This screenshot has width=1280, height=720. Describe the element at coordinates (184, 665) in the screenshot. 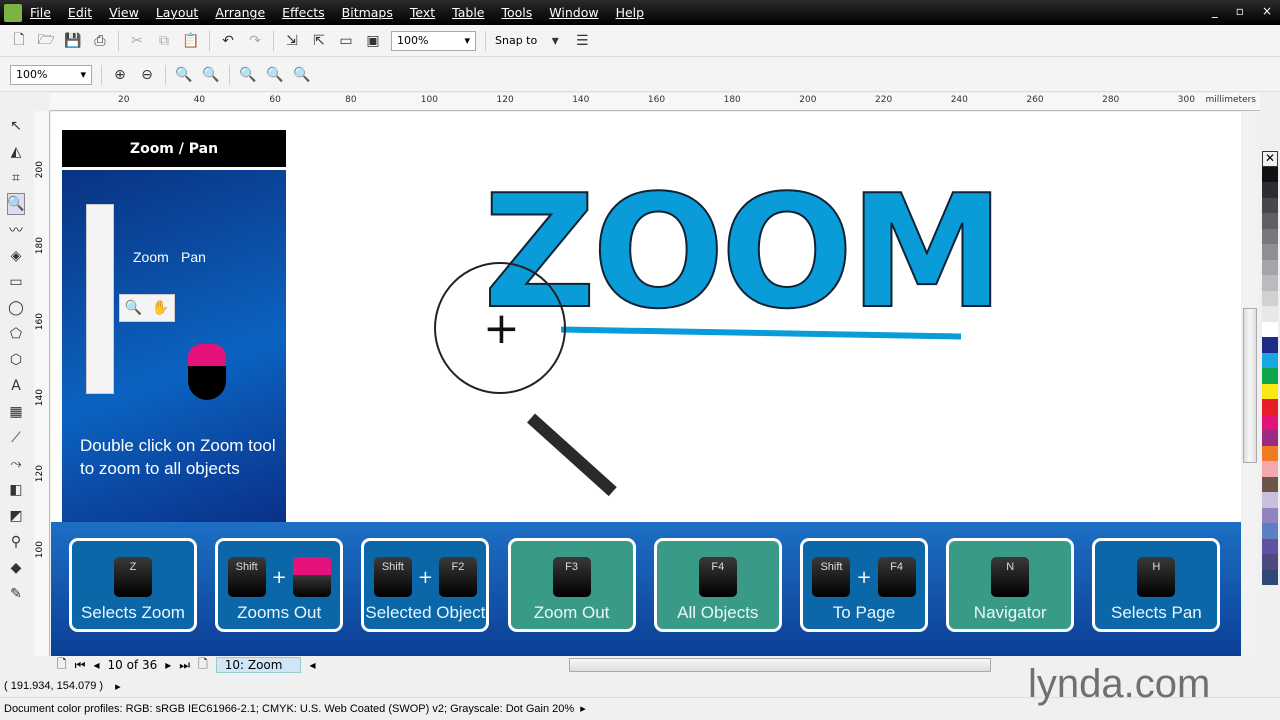

I see `last-page-icon: ⏭` at that location.